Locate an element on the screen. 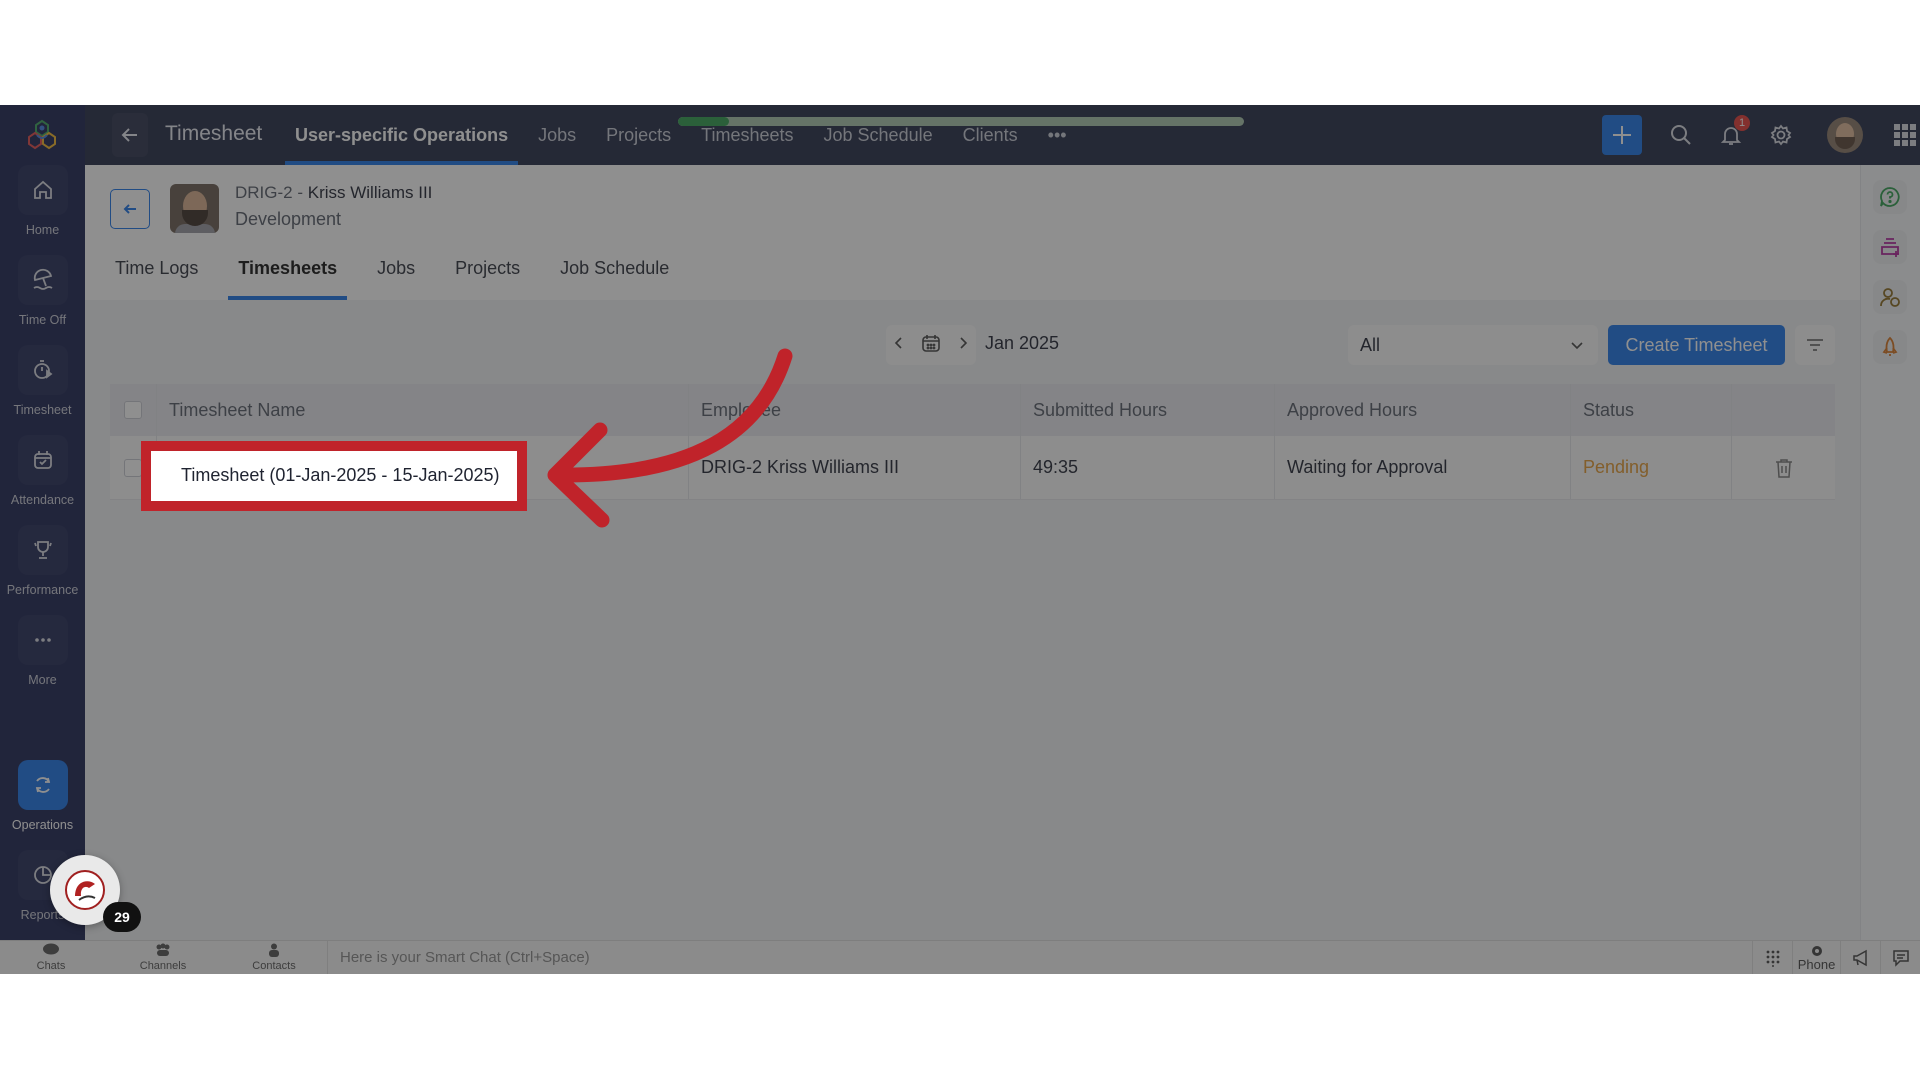 The height and width of the screenshot is (1080, 1920). highlighted-timesheet-name: Timesheet (01-Jan-2025 - 15-Jan-2025) is located at coordinates (340, 475).